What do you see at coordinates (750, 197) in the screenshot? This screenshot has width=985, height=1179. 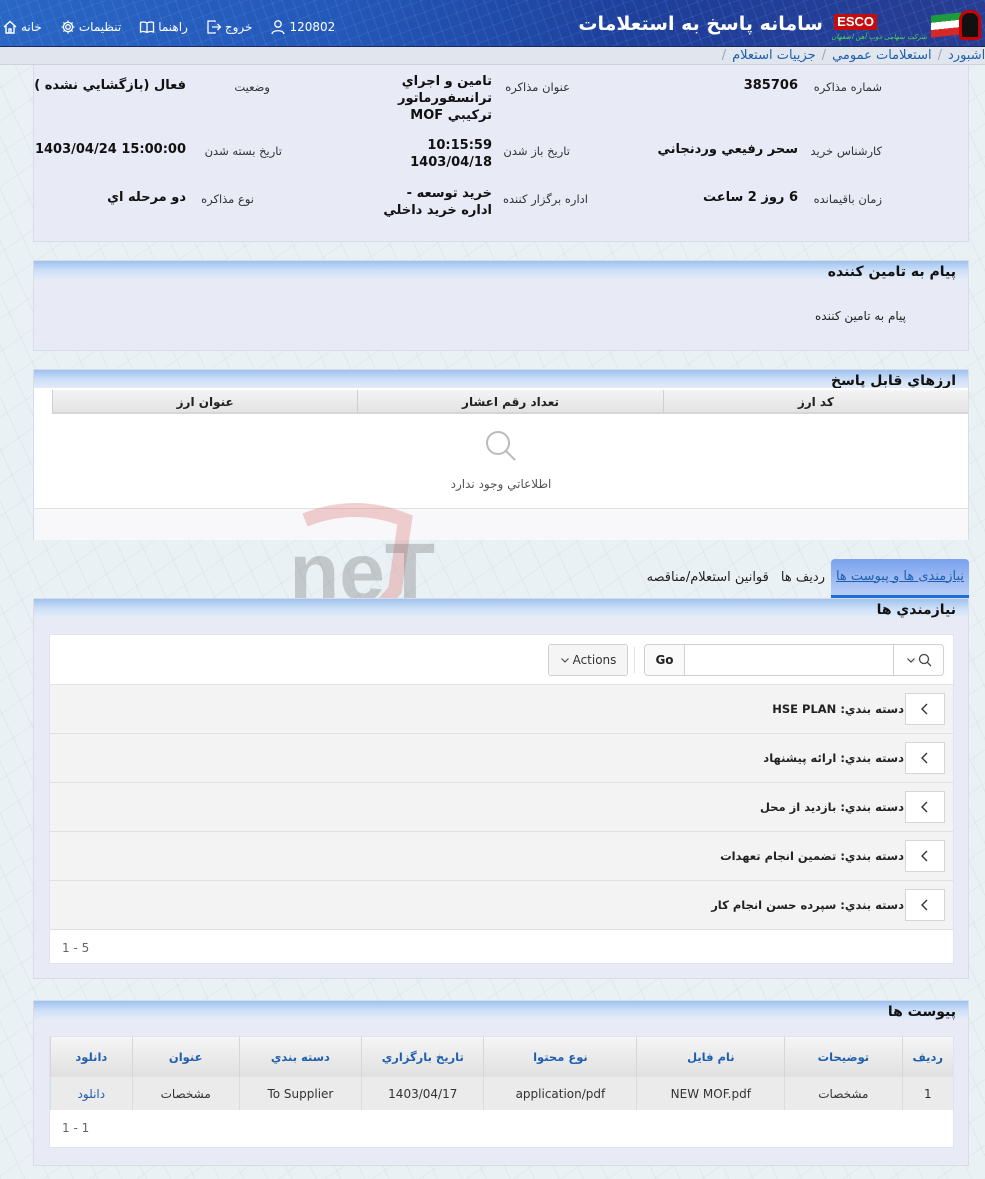 I see `field-value-remaining-time: 6 روز 2 ساعت` at bounding box center [750, 197].